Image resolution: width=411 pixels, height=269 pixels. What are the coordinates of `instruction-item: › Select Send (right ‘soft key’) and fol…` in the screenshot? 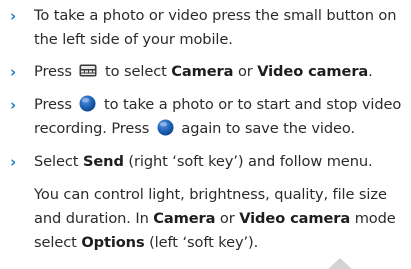 It's located at (207, 162).